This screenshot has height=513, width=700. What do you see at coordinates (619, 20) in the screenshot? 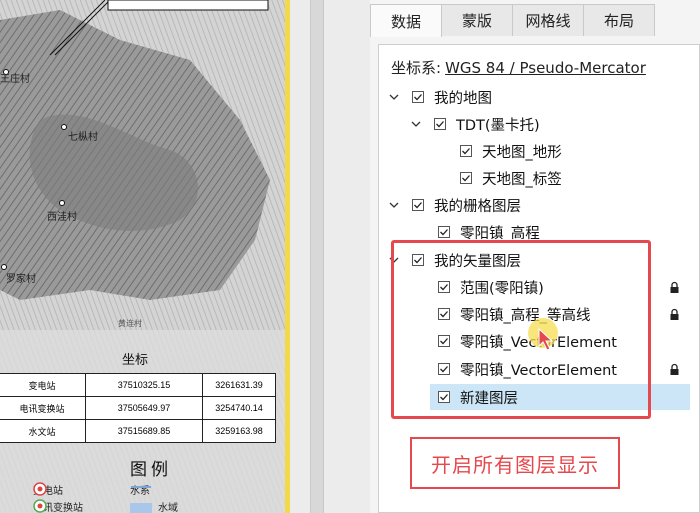
I see `tab-layout: 布局` at bounding box center [619, 20].